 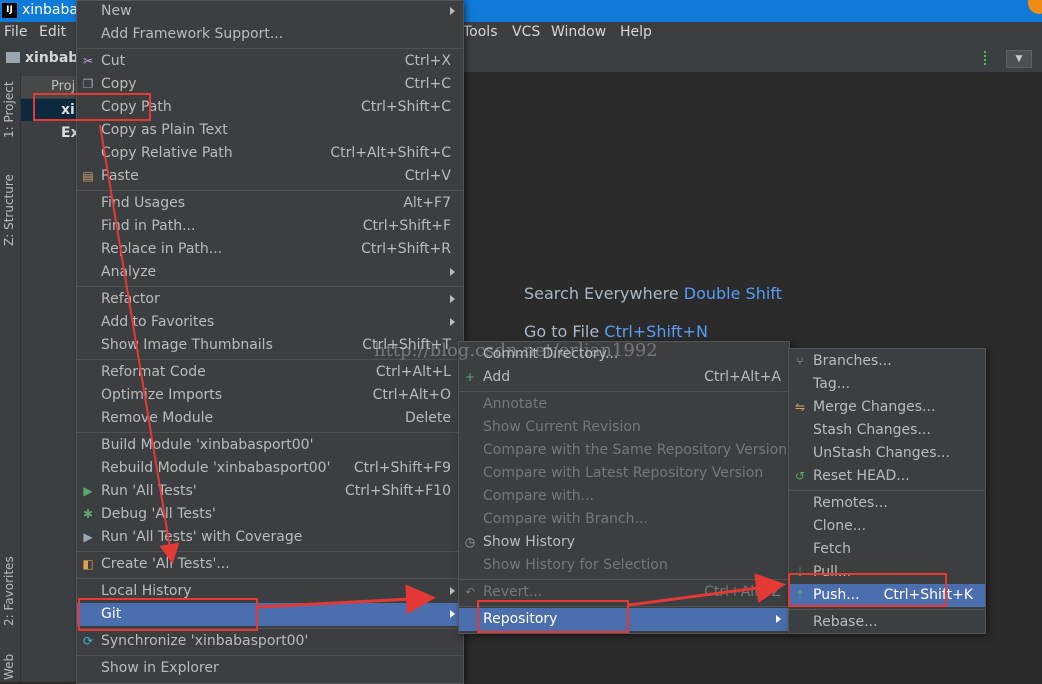 What do you see at coordinates (346, 599) in the screenshot?
I see `arrow-to-repository` at bounding box center [346, 599].